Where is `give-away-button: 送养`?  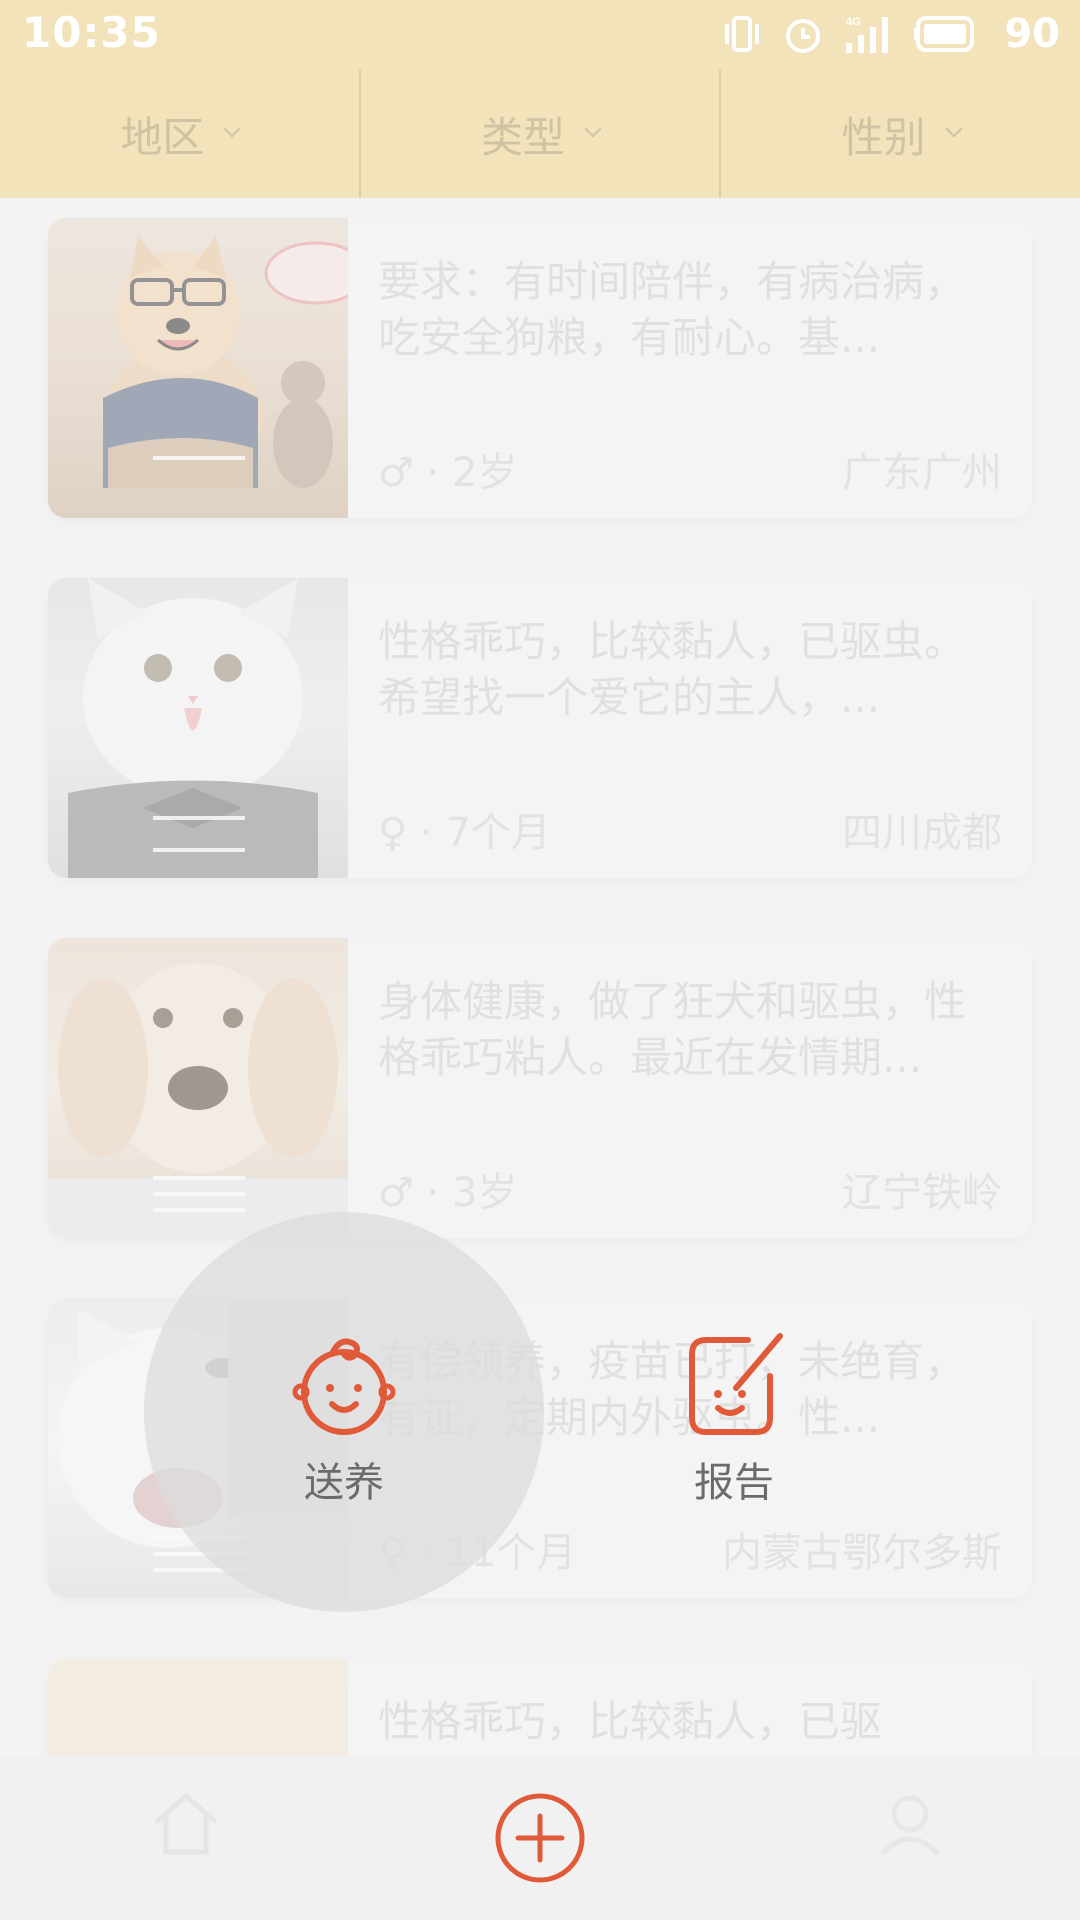 give-away-button: 送养 is located at coordinates (344, 1419).